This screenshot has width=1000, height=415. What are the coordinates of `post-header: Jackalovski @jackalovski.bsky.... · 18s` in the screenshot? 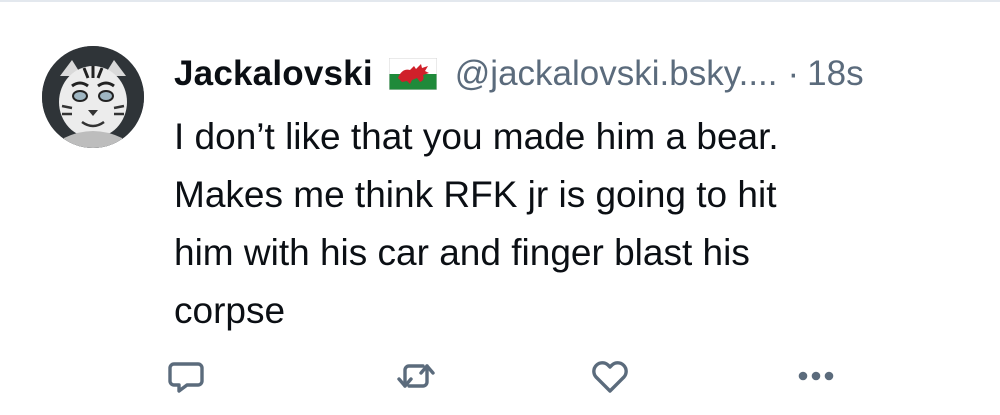 It's located at (519, 74).